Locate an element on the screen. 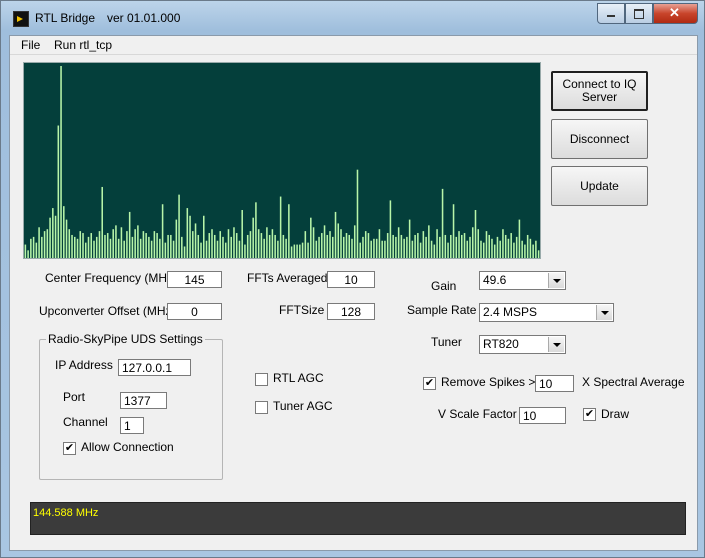  connect-button: Connect to IQ Server is located at coordinates (599, 91).